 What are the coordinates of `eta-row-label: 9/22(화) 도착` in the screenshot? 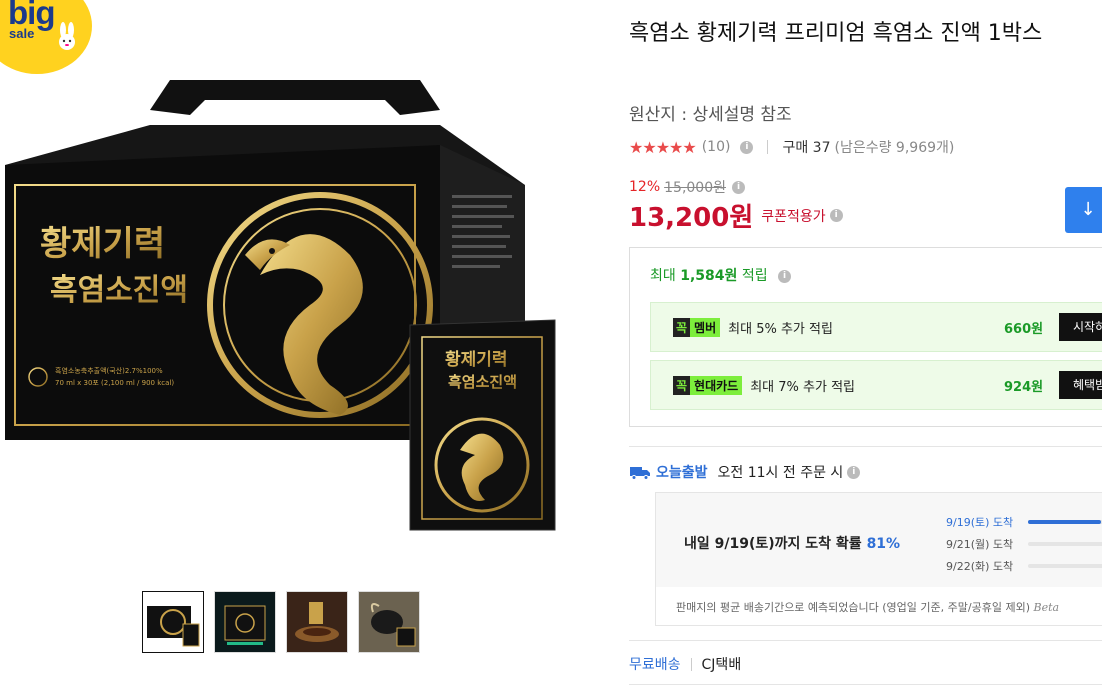 It's located at (980, 566).